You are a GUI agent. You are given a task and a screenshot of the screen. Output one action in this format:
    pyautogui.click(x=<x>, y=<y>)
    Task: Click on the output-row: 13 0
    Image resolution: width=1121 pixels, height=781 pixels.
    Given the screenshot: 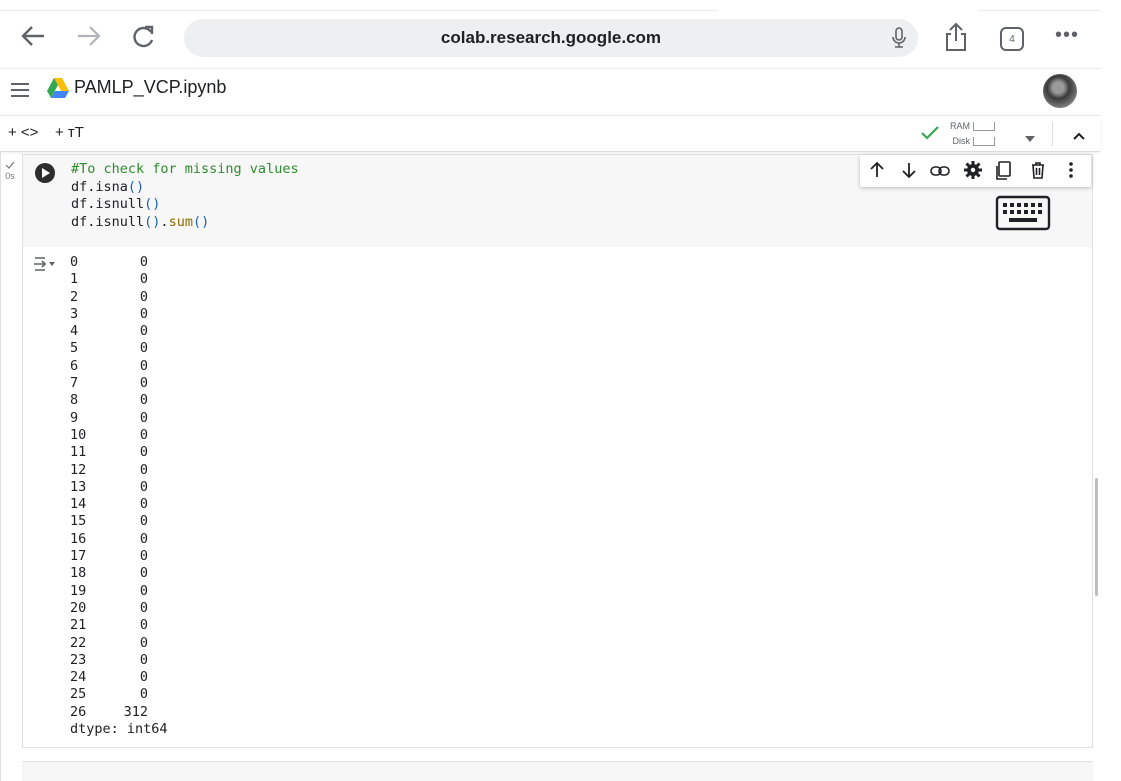 What is the action you would take?
    pyautogui.click(x=119, y=487)
    